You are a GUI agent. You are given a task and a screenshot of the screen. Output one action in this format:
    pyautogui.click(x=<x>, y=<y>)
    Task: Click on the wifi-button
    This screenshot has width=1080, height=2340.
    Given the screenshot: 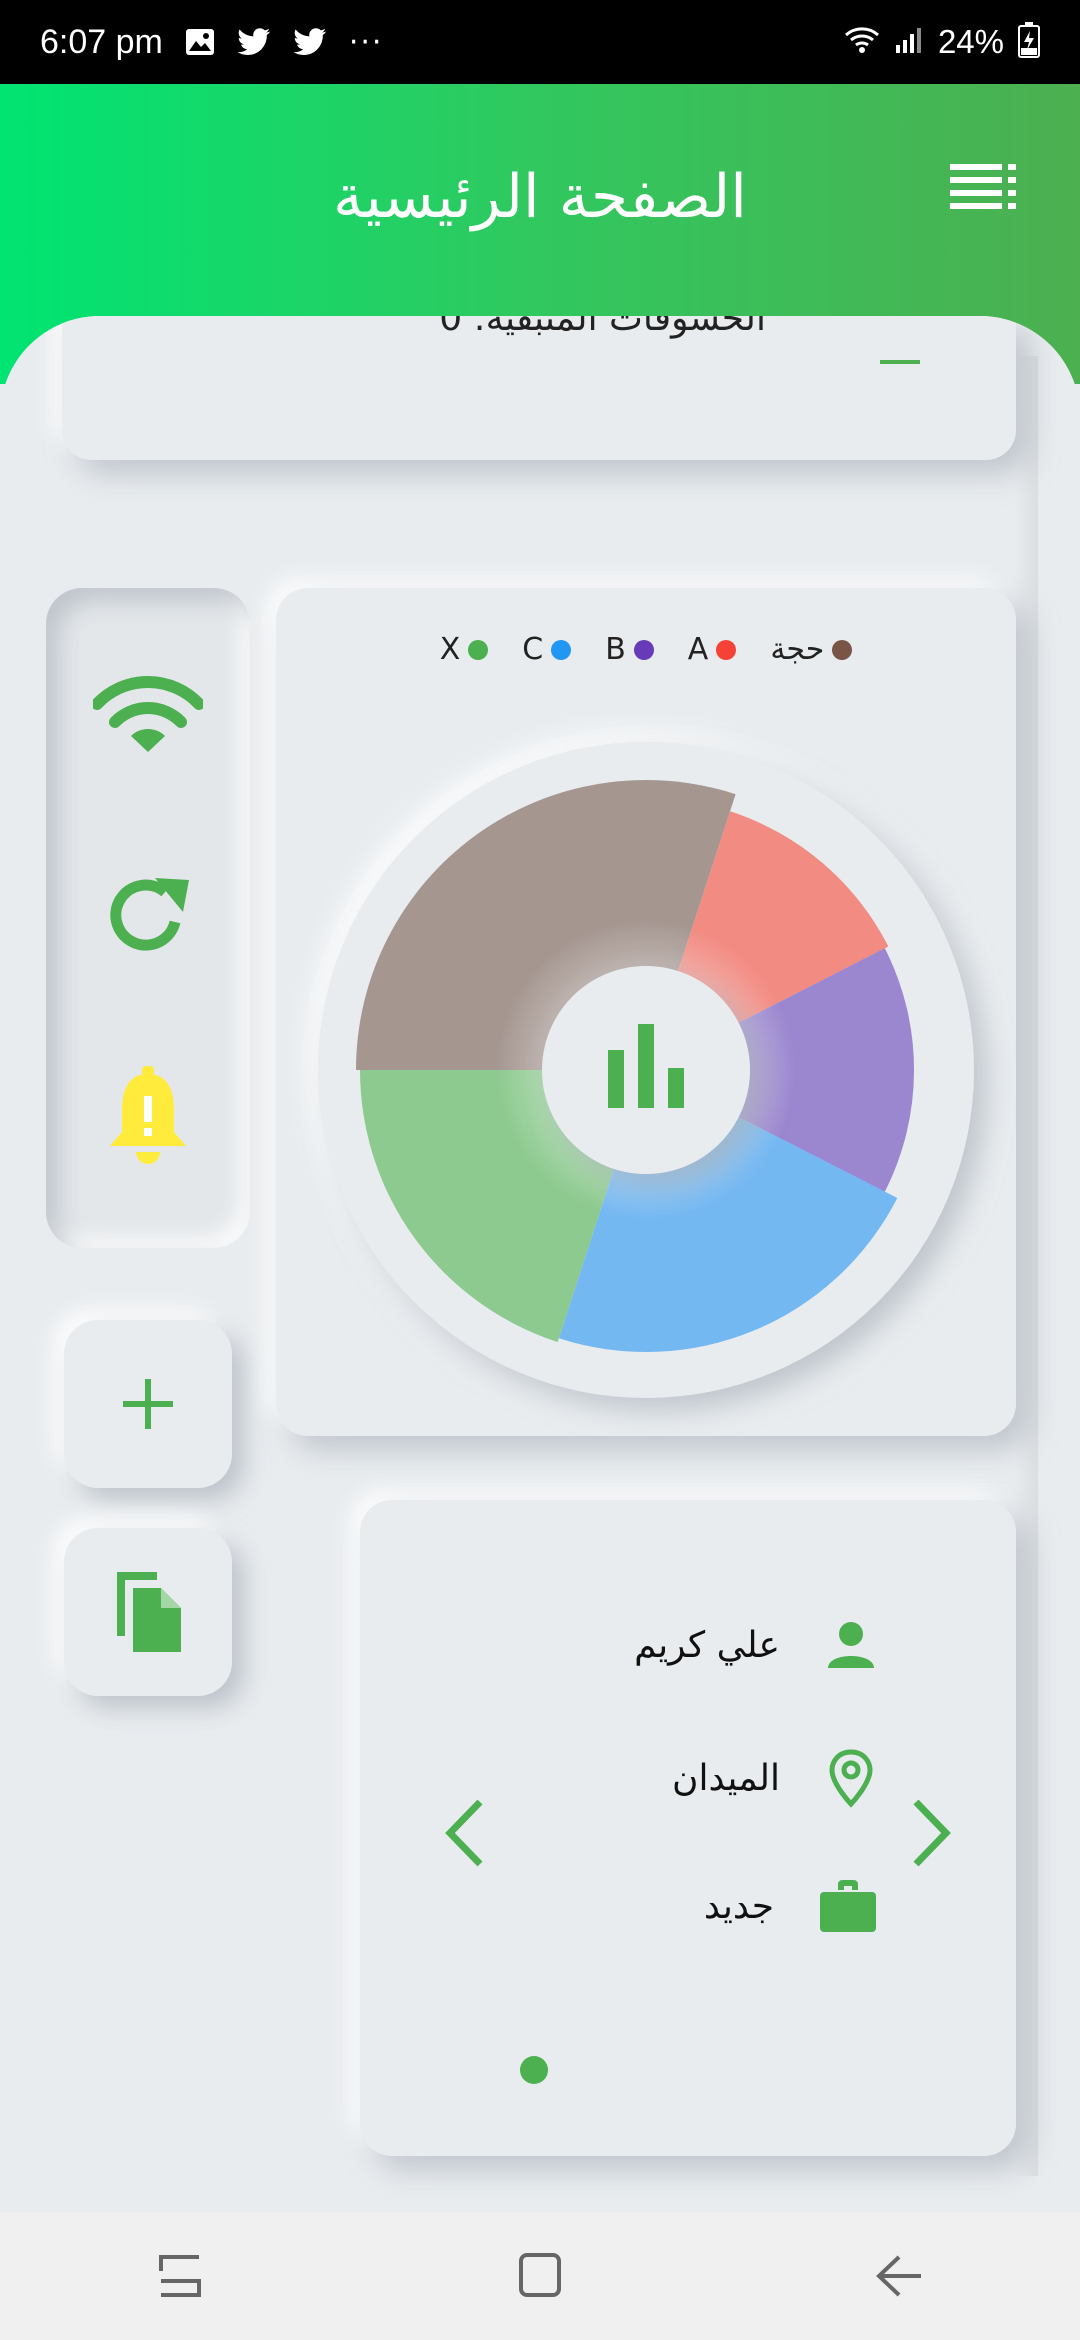 What is the action you would take?
    pyautogui.click(x=148, y=716)
    